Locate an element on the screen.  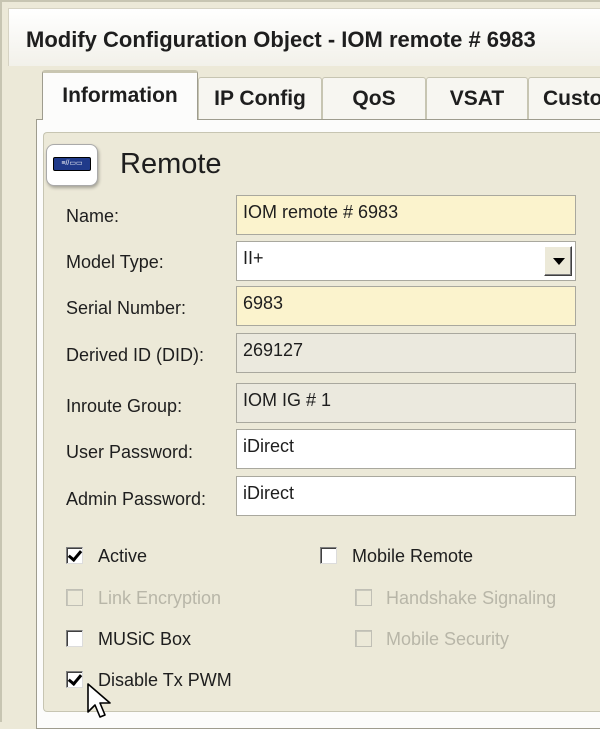
handshake-signaling-checkbox is located at coordinates (363, 597).